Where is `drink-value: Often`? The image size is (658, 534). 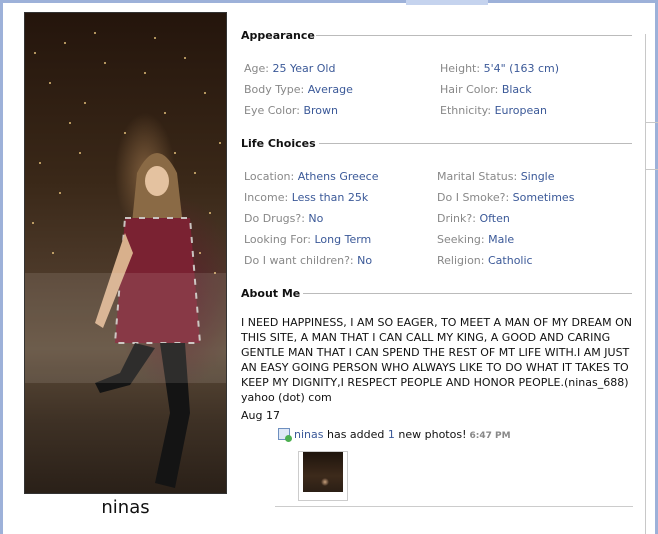 drink-value: Often is located at coordinates (494, 218).